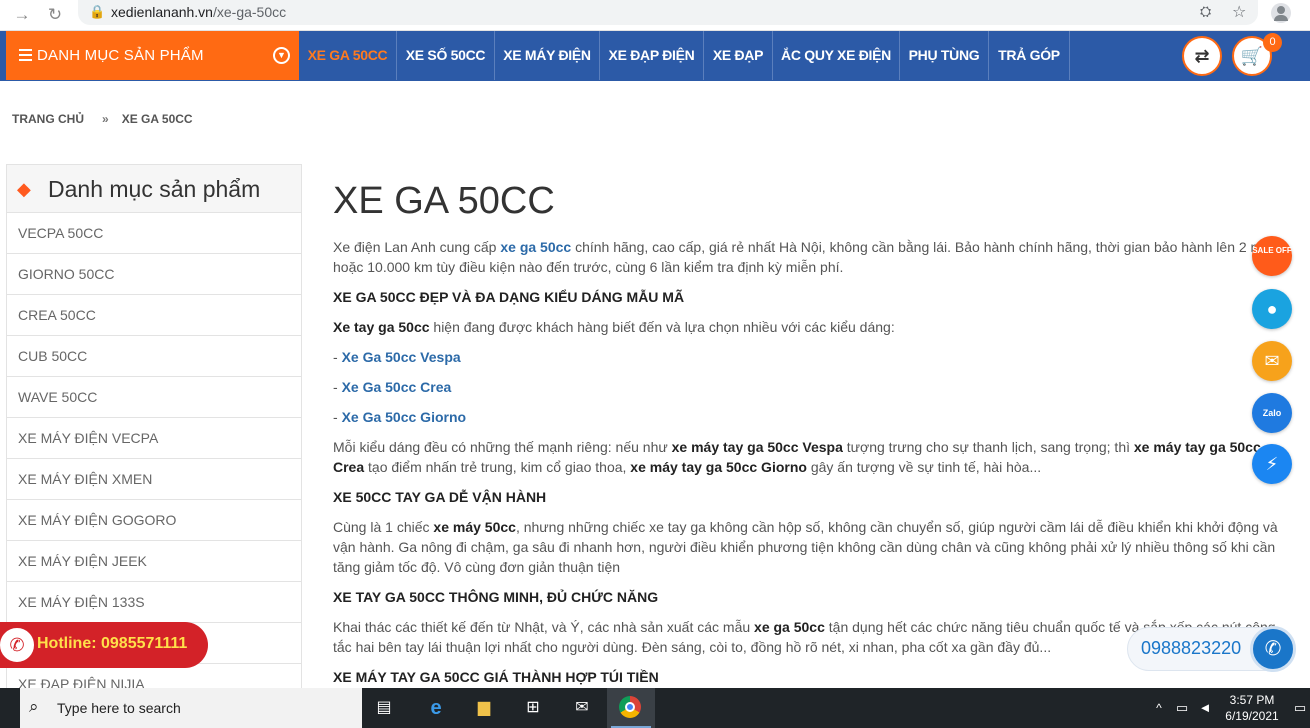 The height and width of the screenshot is (728, 1310). I want to click on category-menu-button: DANH MỤC SẢN PHẨM ▼, so click(152, 55).